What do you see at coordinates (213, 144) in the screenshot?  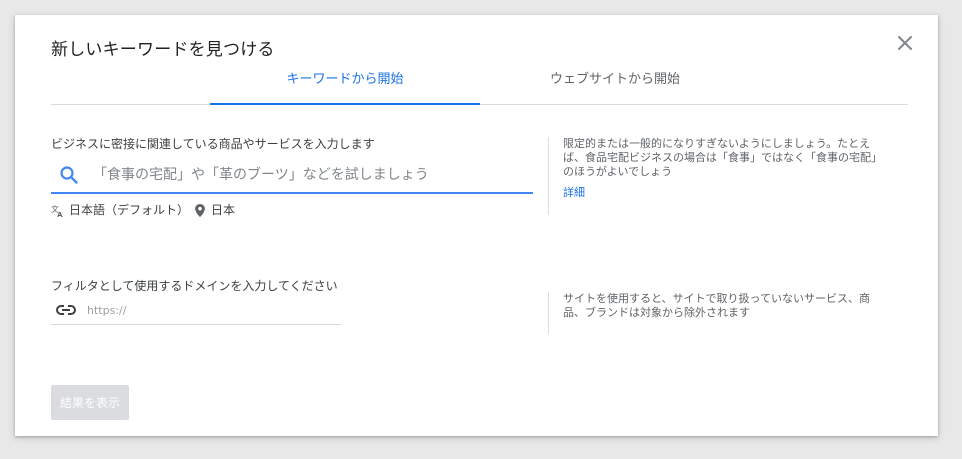 I see `keywords-label: ビジネスに密接に関連している商品やサービスを入力します` at bounding box center [213, 144].